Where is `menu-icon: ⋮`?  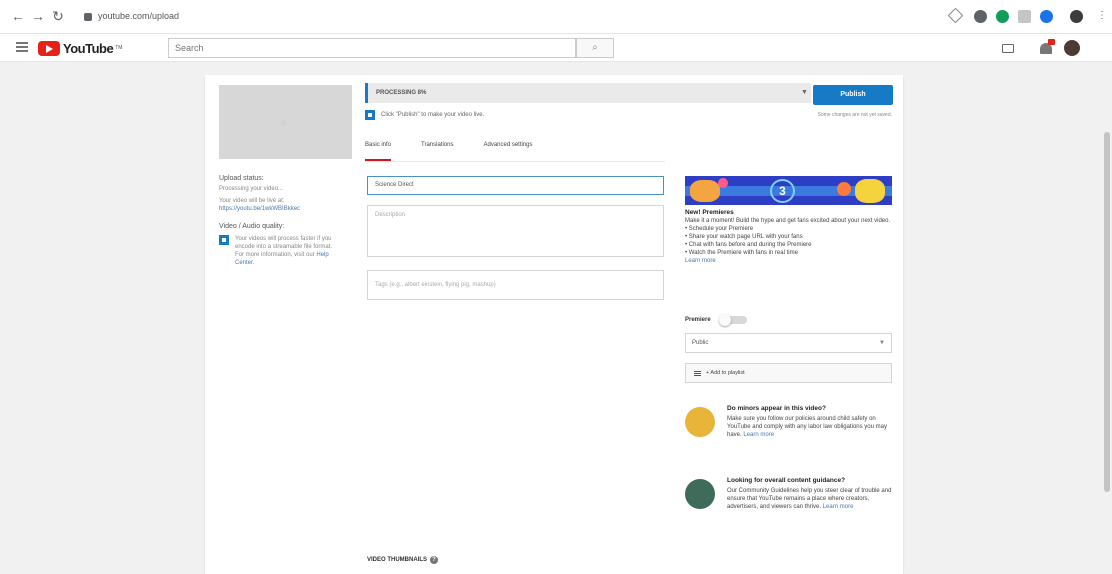
menu-icon: ⋮ is located at coordinates (1102, 16).